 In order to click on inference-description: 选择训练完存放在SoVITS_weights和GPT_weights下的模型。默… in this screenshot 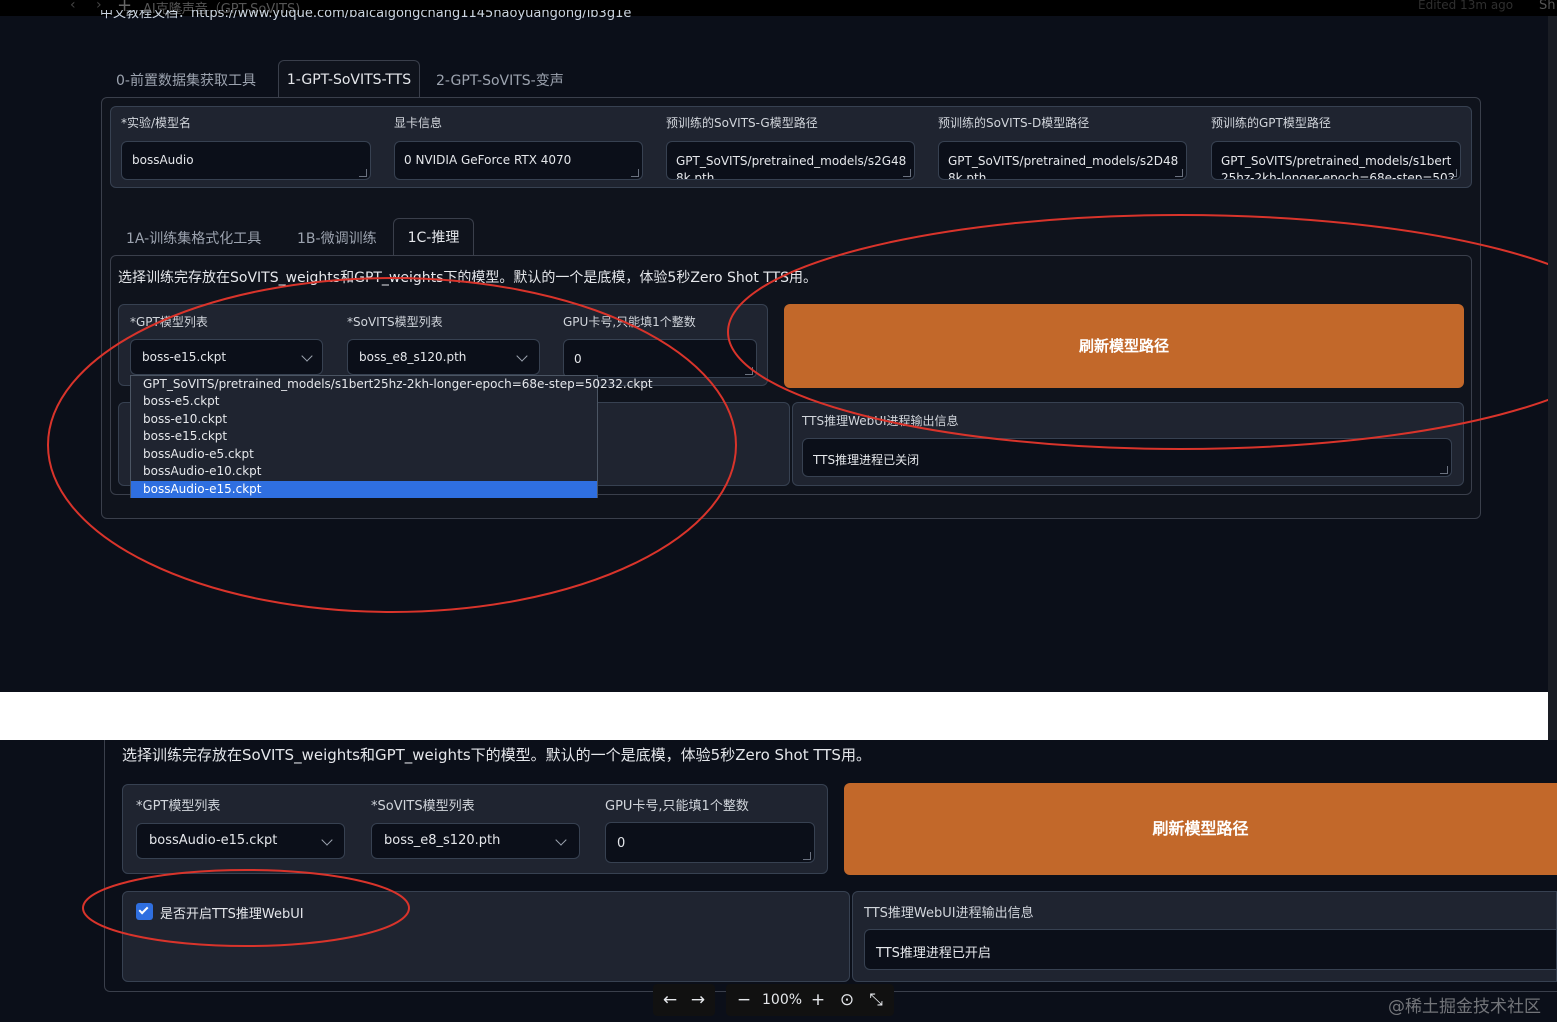, I will do `click(468, 278)`.